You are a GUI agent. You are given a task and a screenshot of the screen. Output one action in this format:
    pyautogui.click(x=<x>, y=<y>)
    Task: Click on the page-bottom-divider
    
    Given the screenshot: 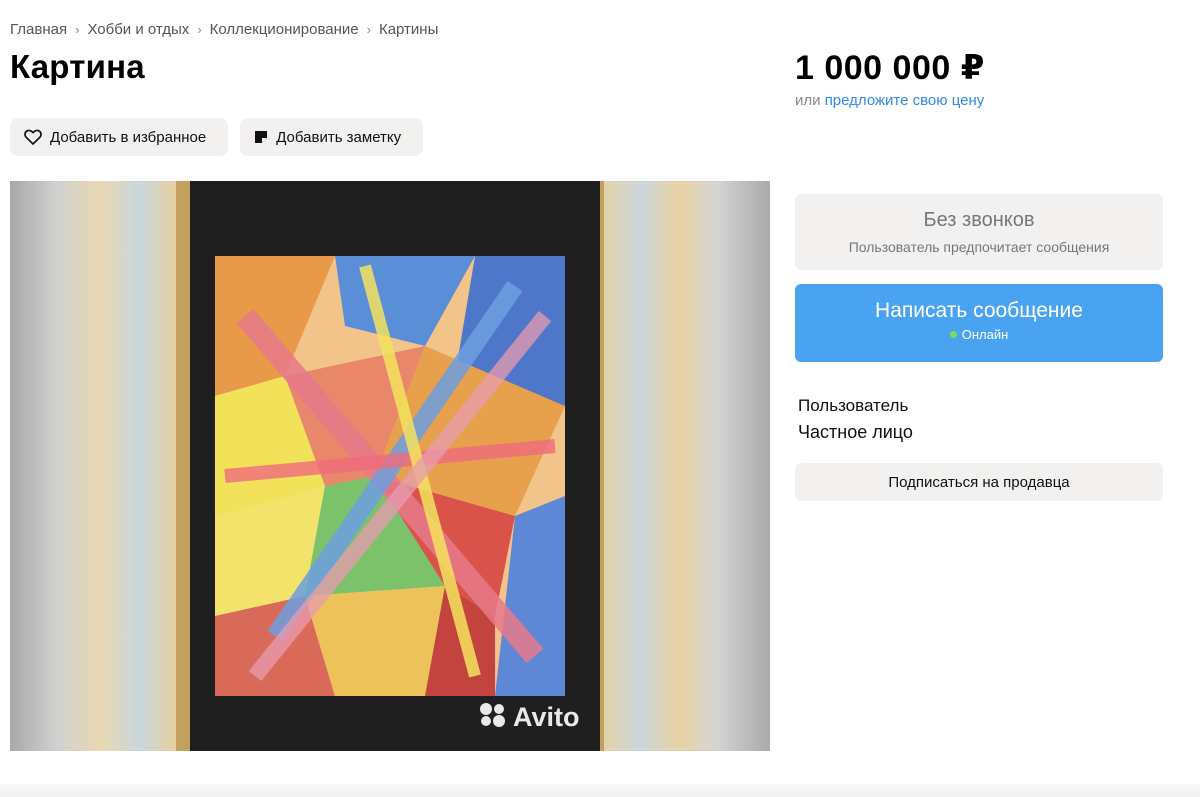 What is the action you would take?
    pyautogui.click(x=600, y=790)
    